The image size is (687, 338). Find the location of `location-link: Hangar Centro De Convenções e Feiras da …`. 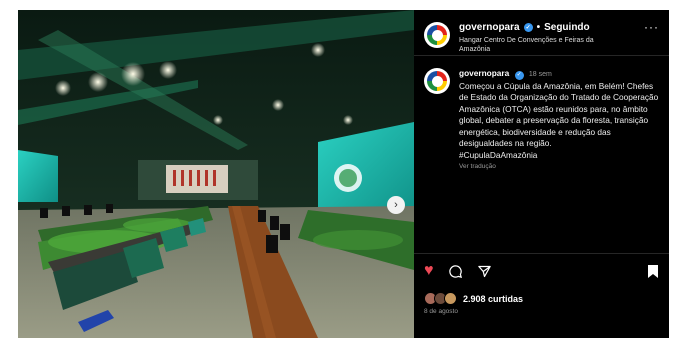

location-link: Hangar Centro De Convenções e Feiras da … is located at coordinates (534, 45).